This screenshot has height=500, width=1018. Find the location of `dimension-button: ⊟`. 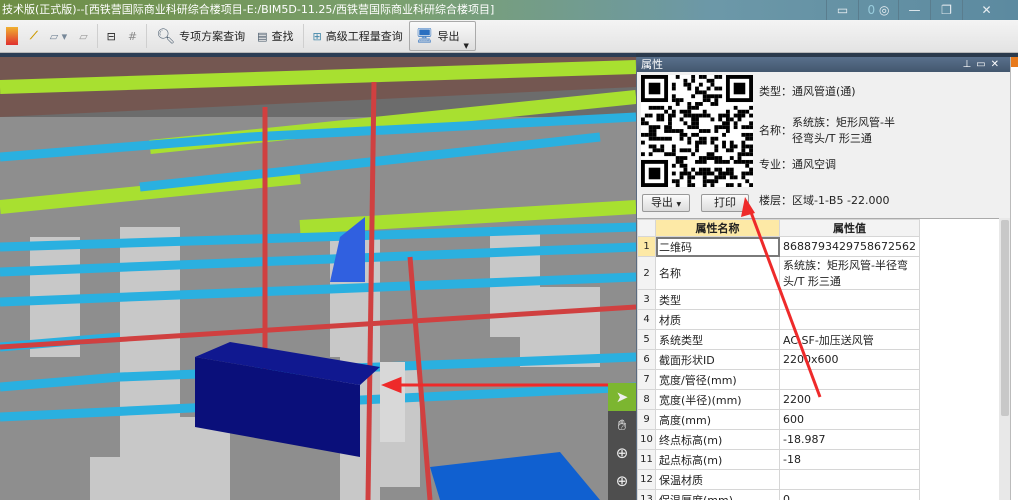

dimension-button: ⊟ is located at coordinates (111, 36).